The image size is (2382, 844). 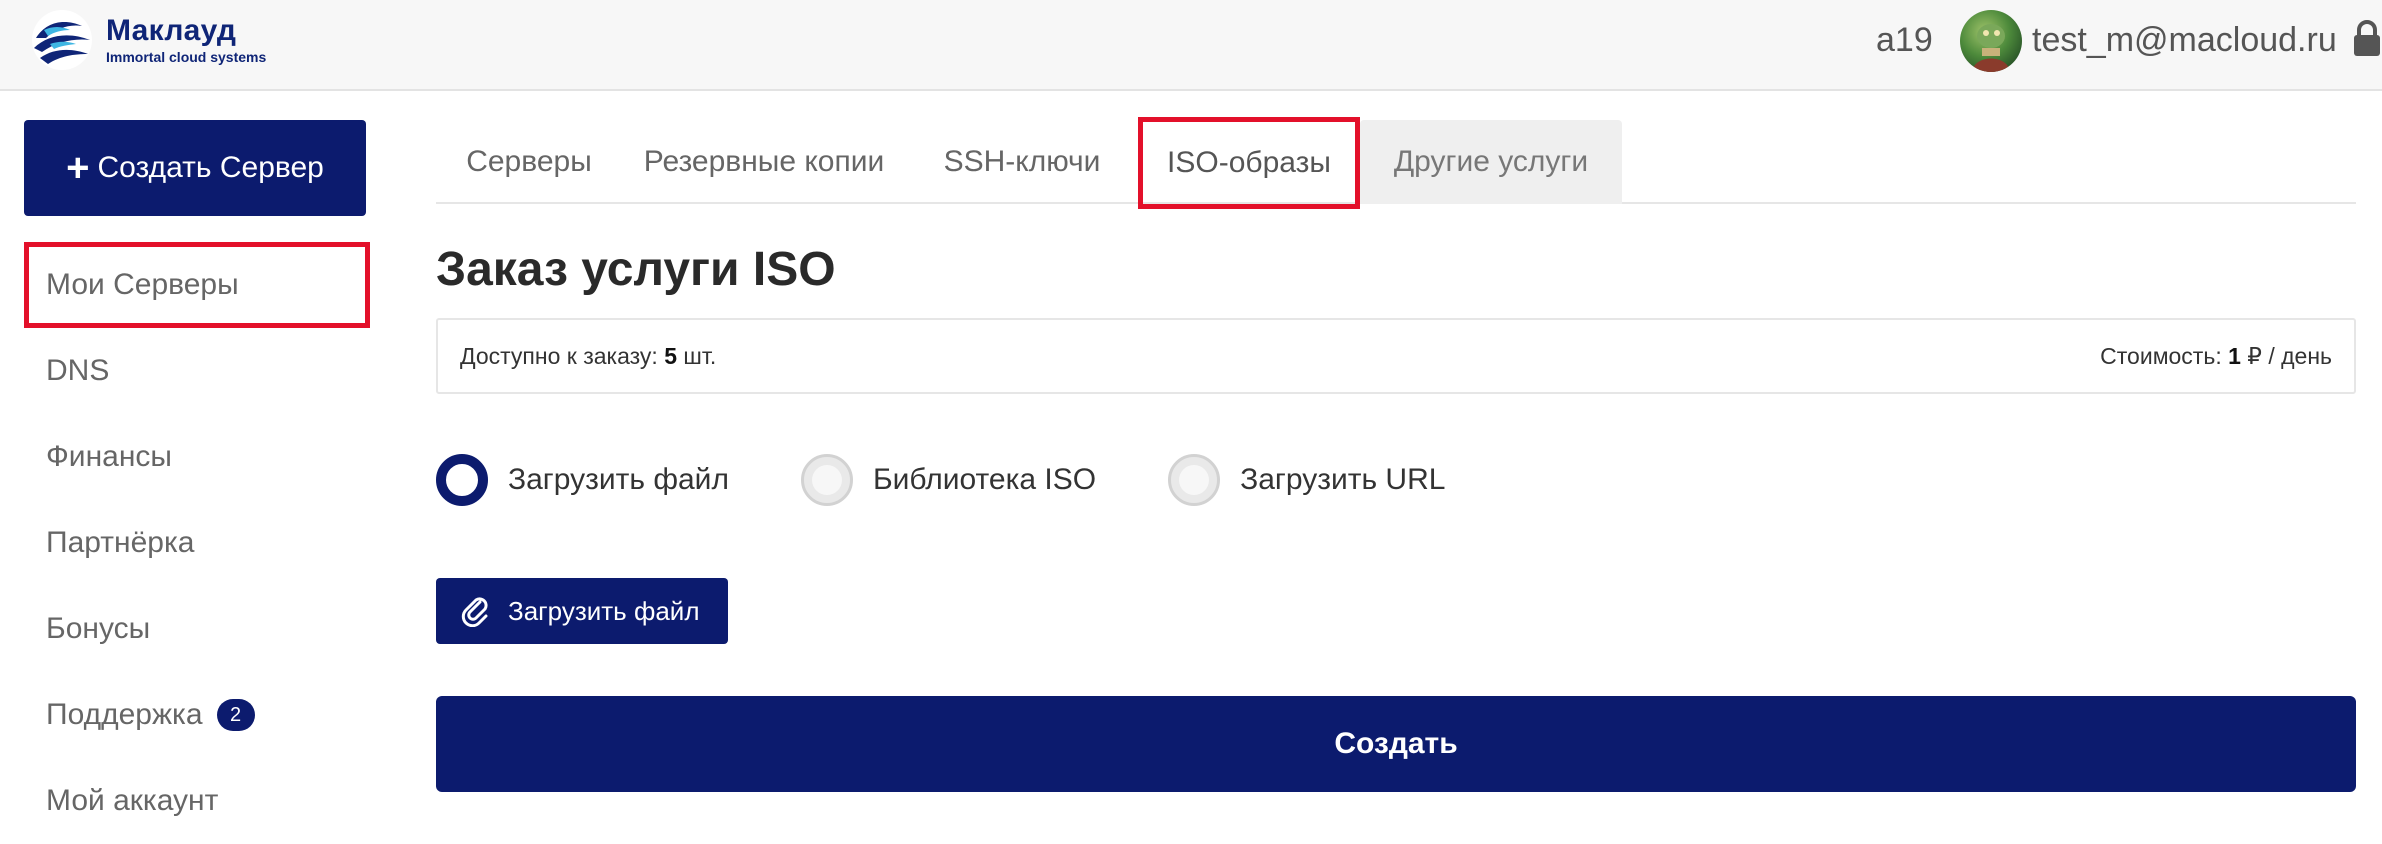 I want to click on brand-subtitle: Immortal cloud systems, so click(x=186, y=57).